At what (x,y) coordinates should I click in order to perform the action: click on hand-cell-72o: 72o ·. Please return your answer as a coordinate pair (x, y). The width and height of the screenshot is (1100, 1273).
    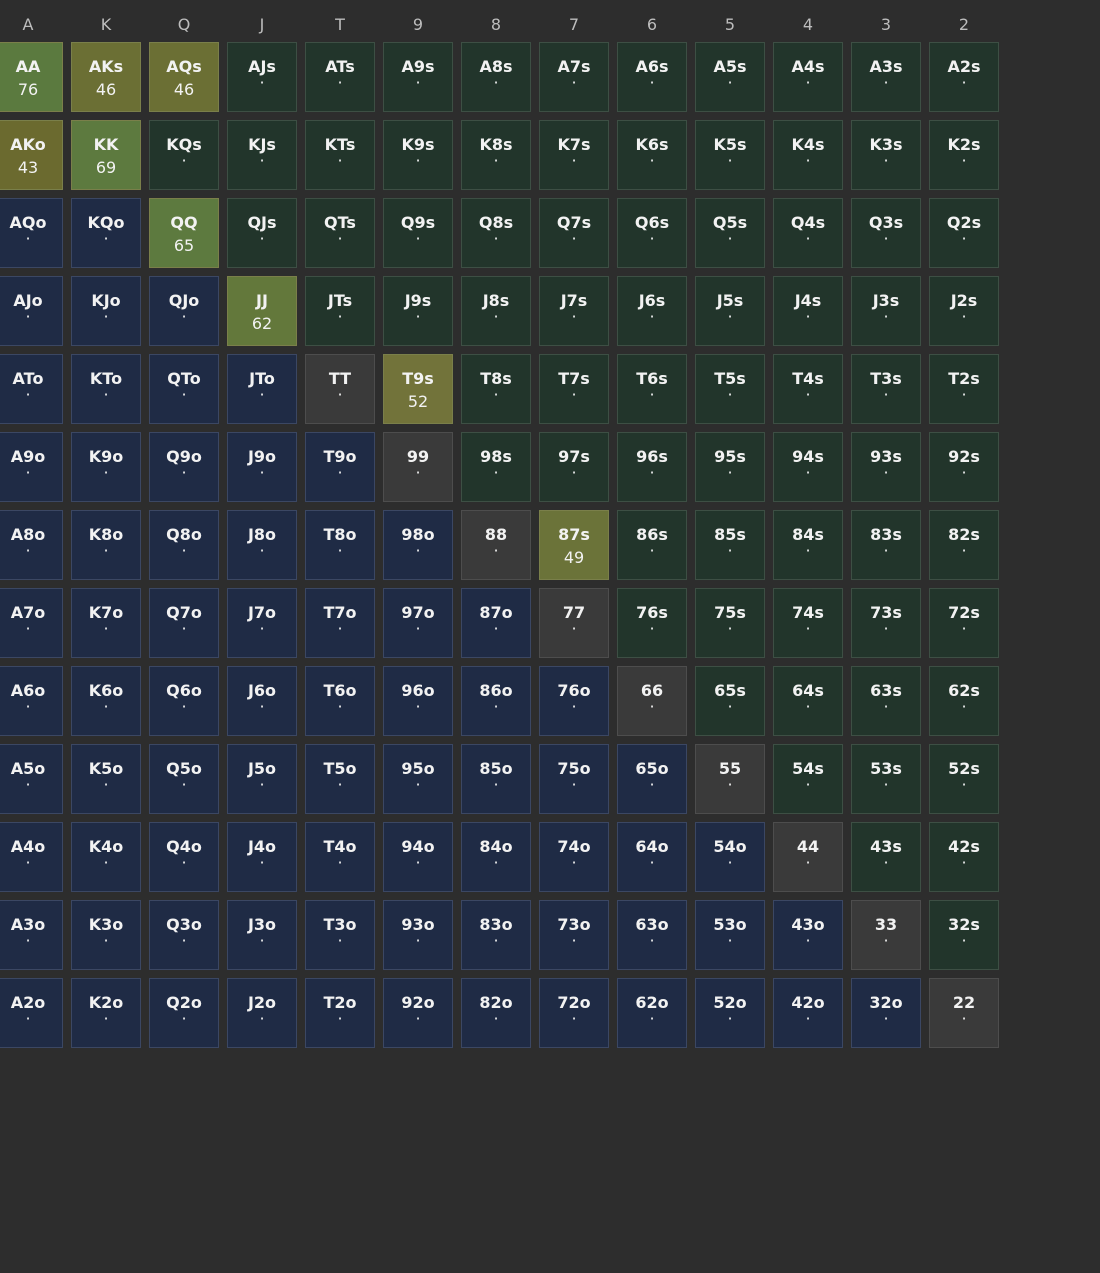
    Looking at the image, I should click on (574, 1013).